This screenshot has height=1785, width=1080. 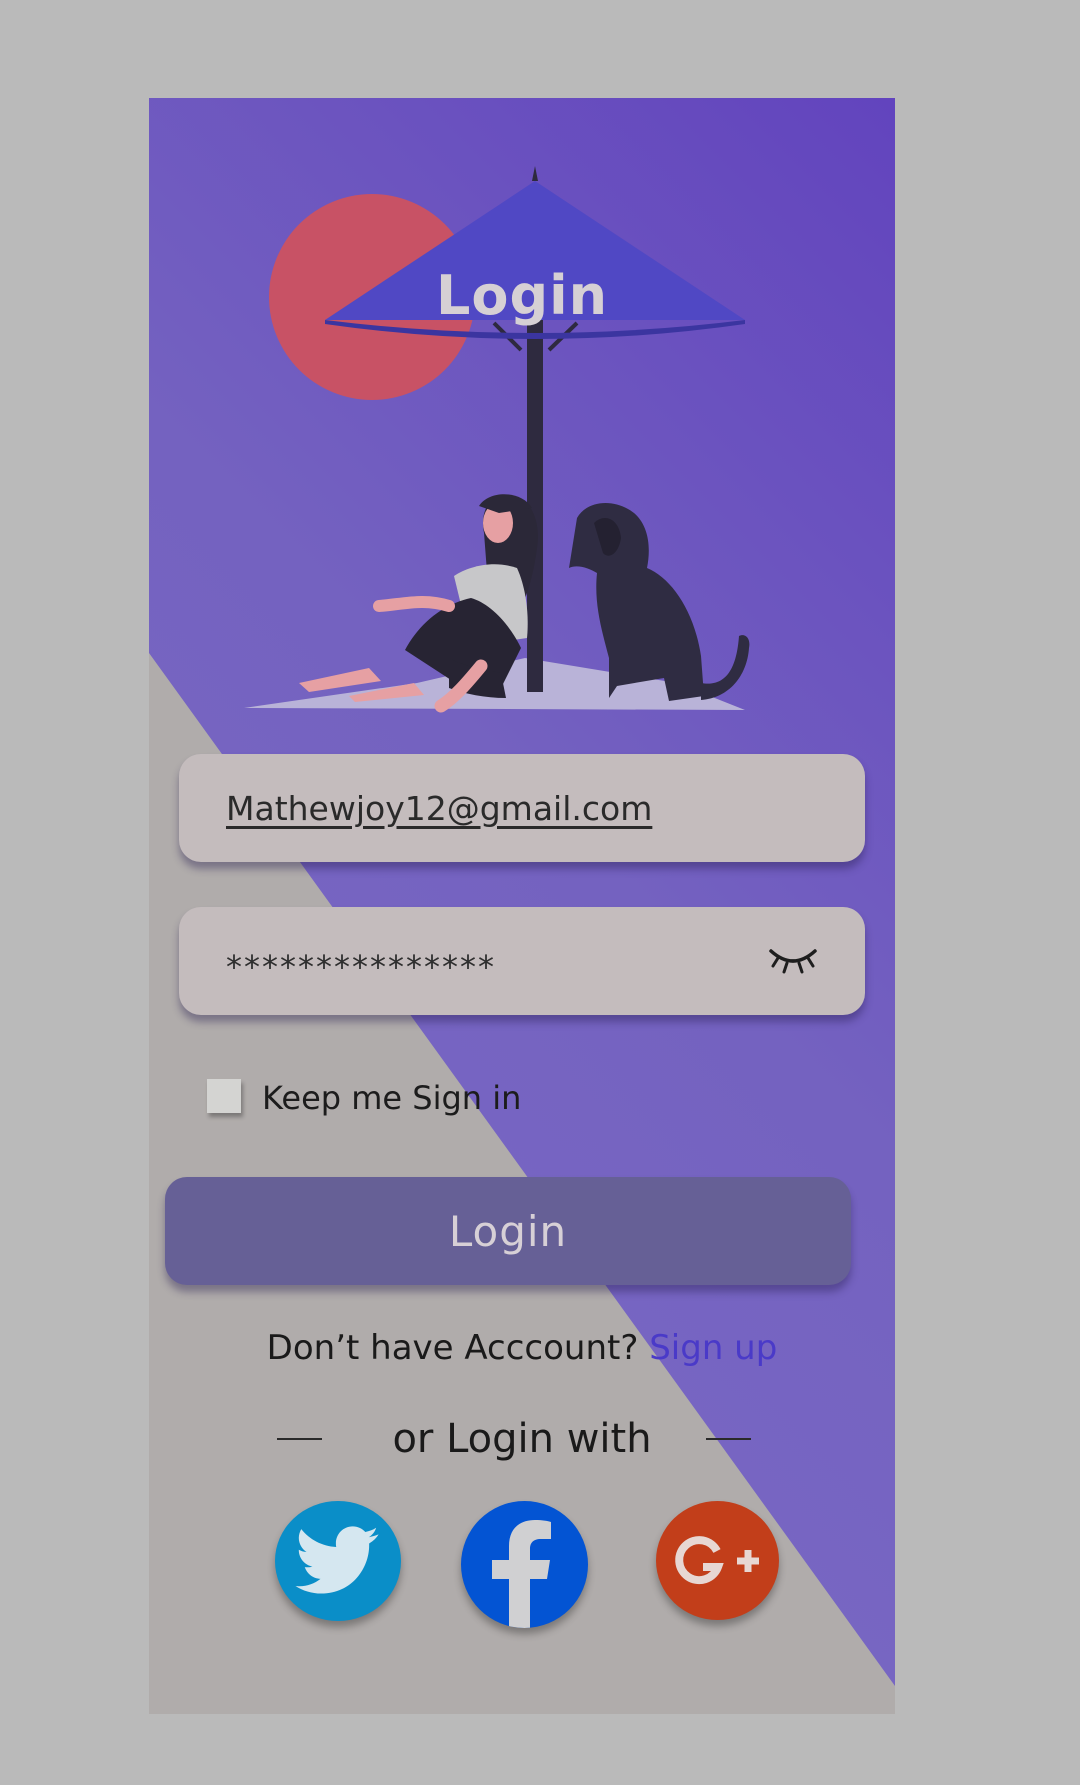 I want to click on google-plus-icon, so click(x=716, y=1559).